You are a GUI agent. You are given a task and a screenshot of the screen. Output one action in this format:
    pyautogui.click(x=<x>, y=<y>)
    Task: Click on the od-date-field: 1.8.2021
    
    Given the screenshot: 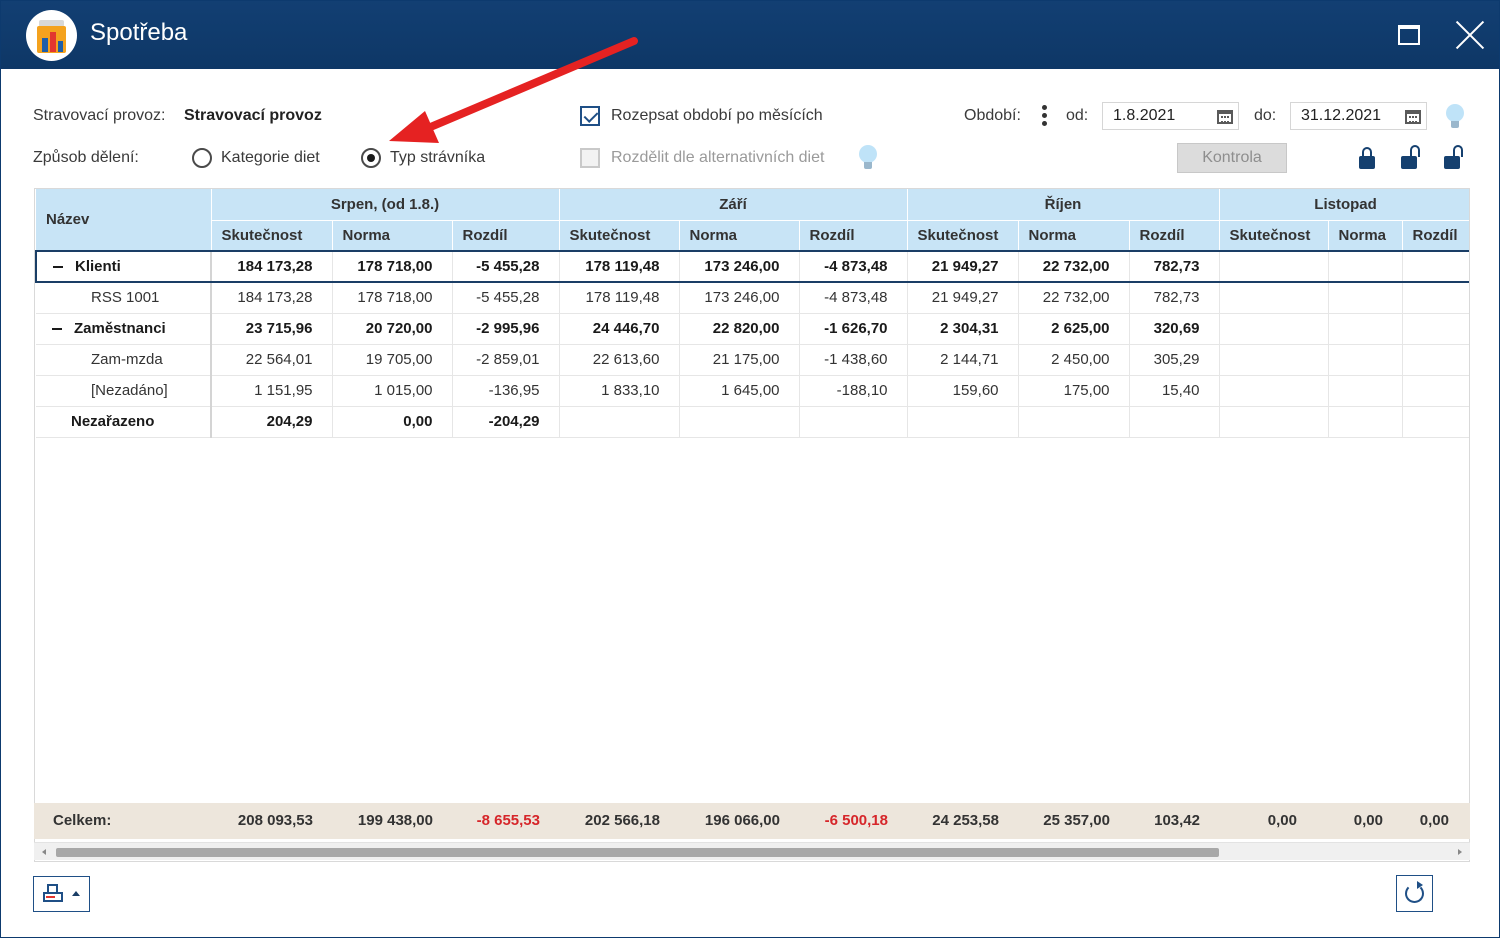 What is the action you would take?
    pyautogui.click(x=1170, y=116)
    